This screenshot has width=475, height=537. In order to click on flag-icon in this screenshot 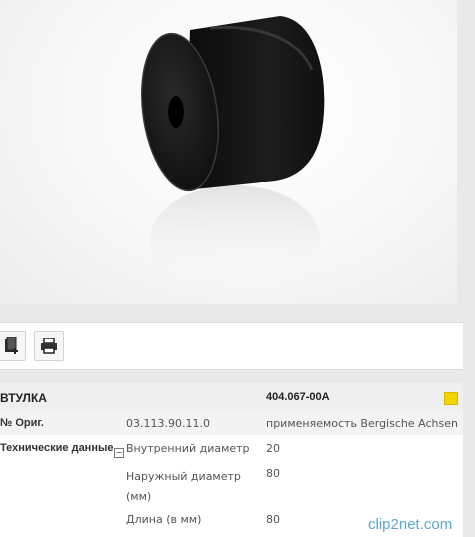, I will do `click(451, 398)`.